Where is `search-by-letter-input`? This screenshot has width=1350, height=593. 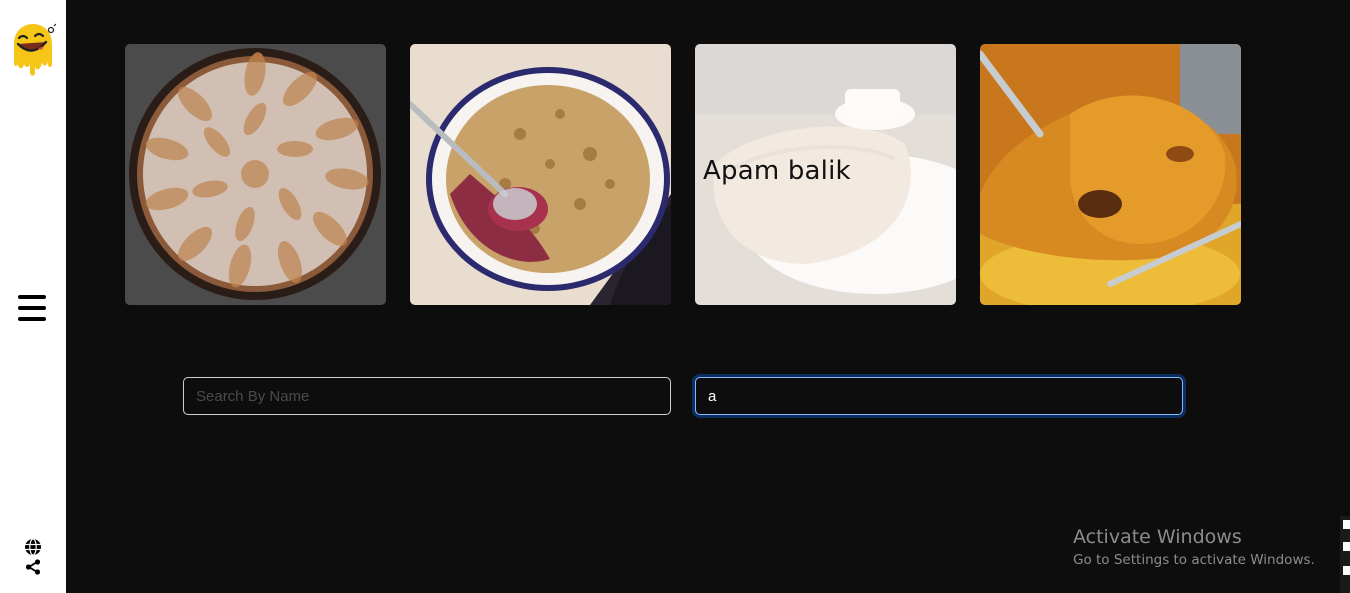
search-by-letter-input is located at coordinates (939, 396).